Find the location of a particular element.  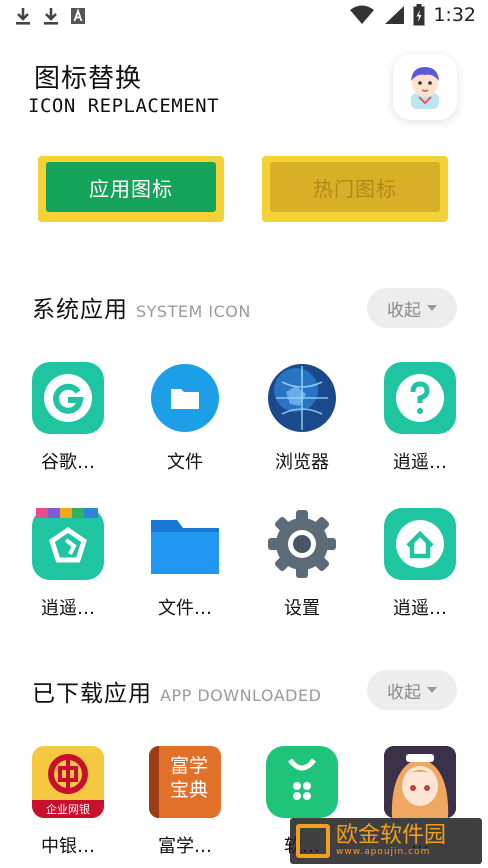

folder-blue-icon is located at coordinates (185, 544).